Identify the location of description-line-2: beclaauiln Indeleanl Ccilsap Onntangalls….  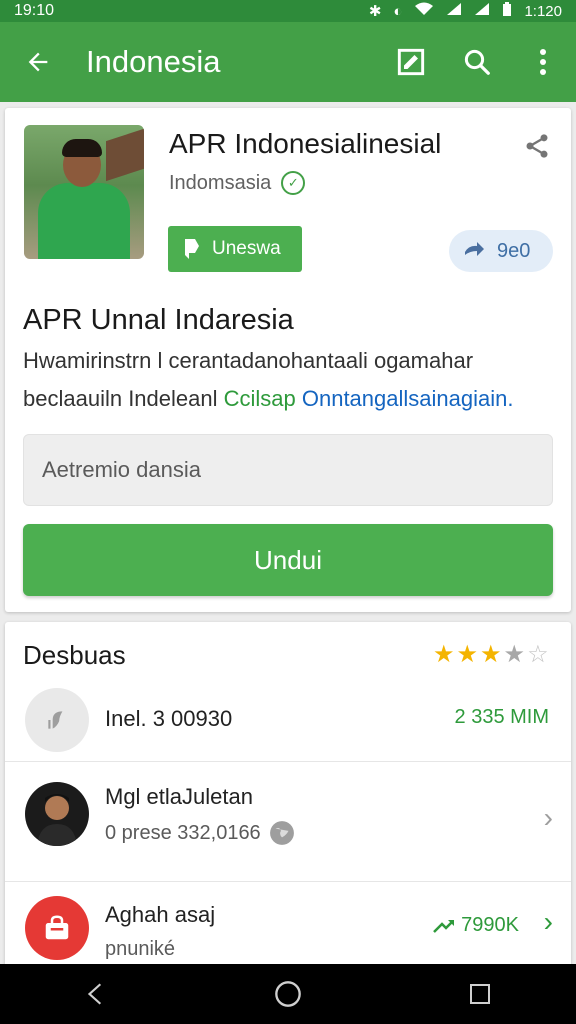
(268, 399).